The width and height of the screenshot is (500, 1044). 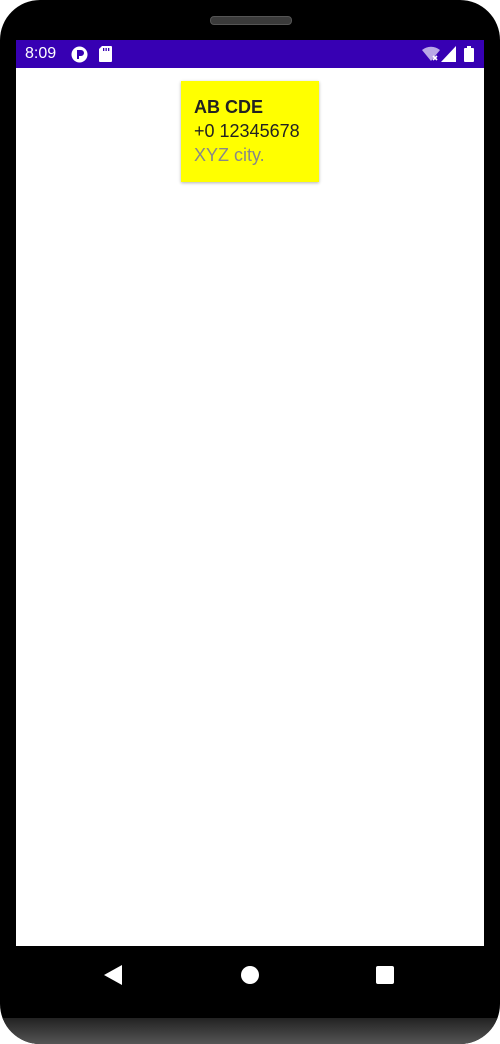 I want to click on home-icon, so click(x=250, y=977).